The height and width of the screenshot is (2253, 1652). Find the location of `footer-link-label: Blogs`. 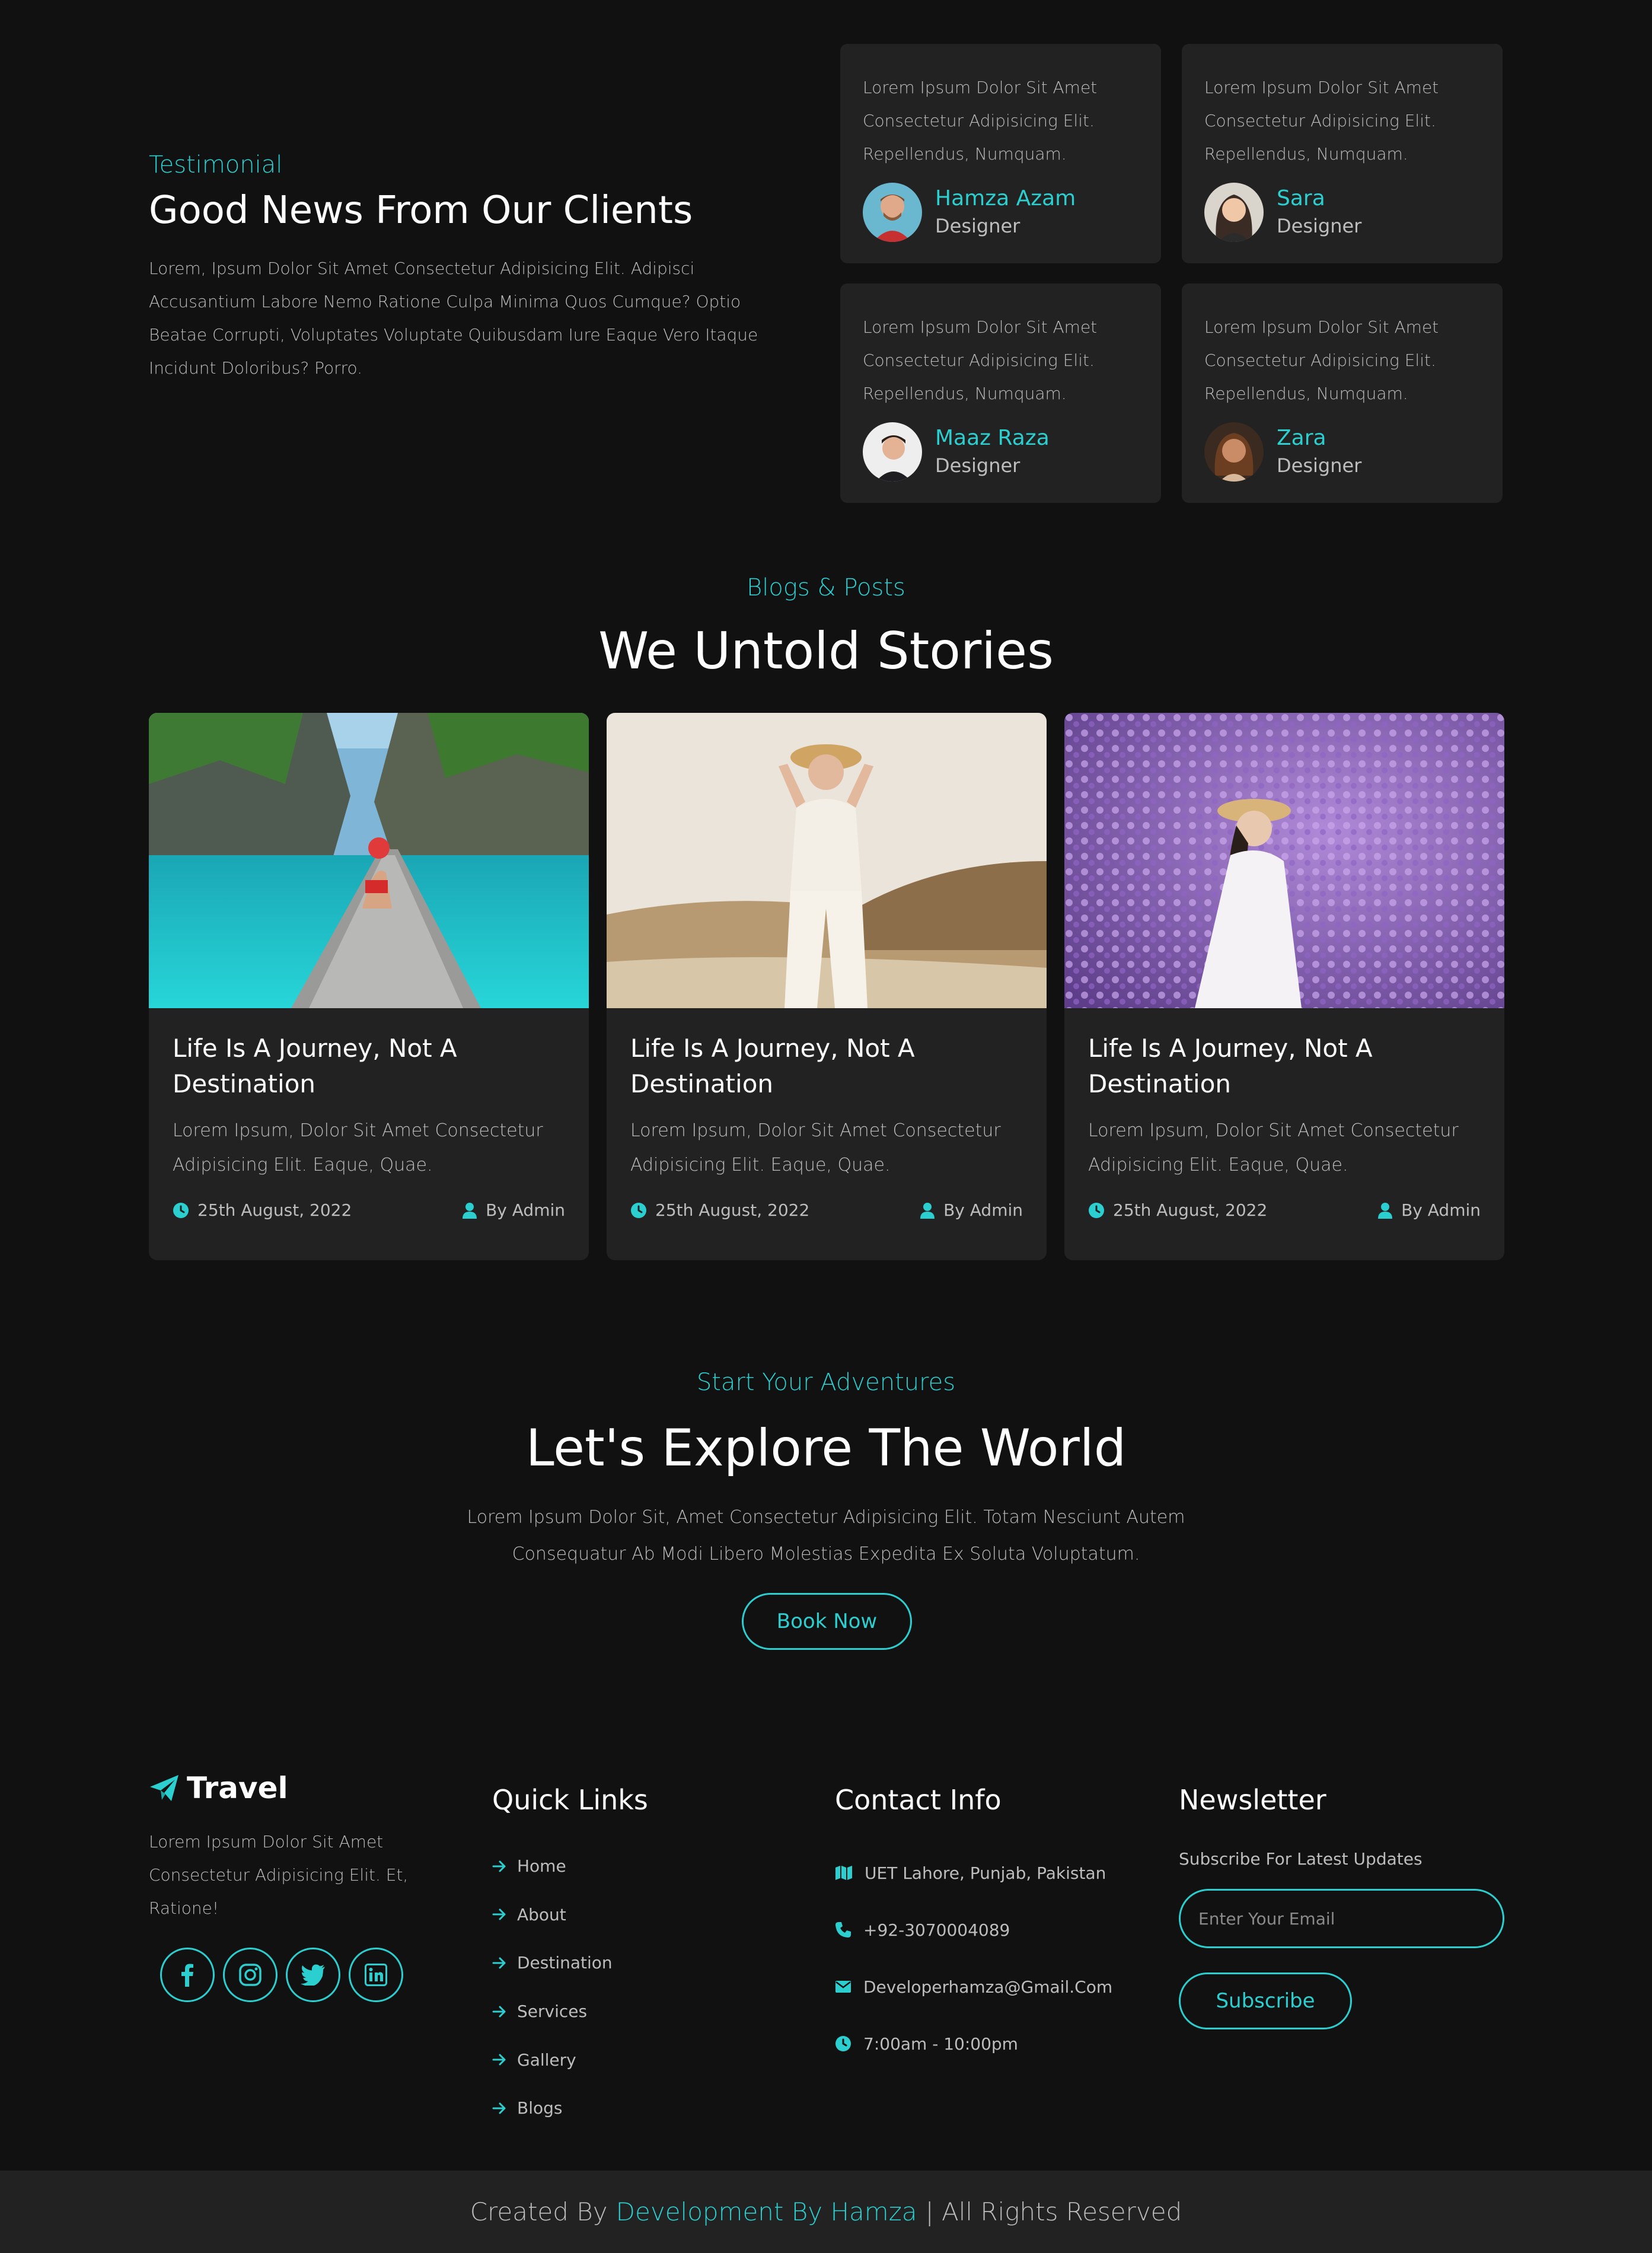

footer-link-label: Blogs is located at coordinates (540, 2108).